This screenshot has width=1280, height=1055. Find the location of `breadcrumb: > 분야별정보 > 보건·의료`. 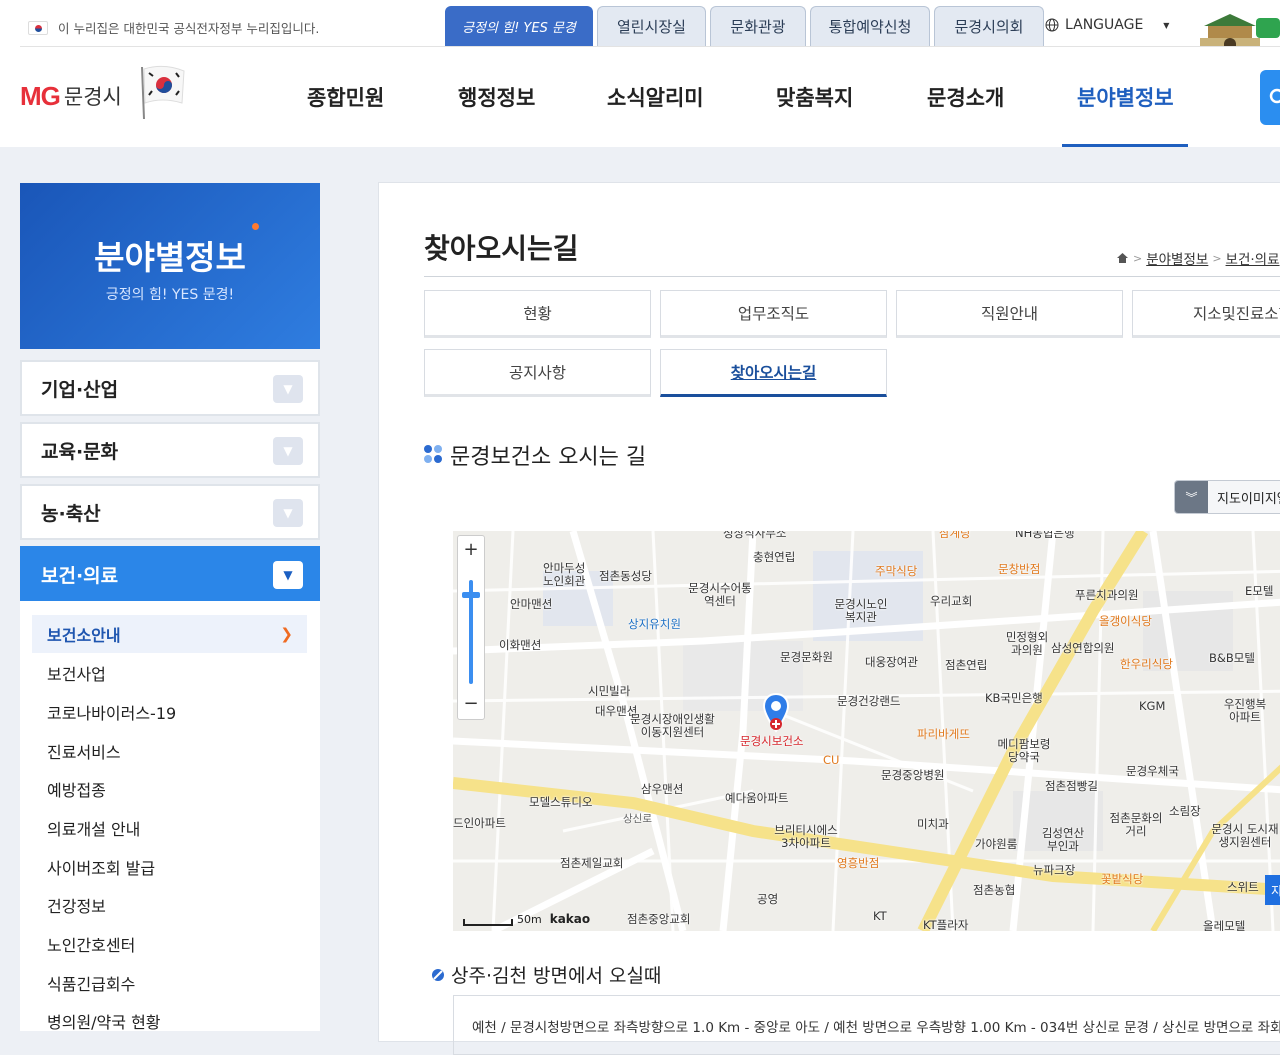

breadcrumb: > 분야별정보 > 보건·의료 is located at coordinates (1198, 258).